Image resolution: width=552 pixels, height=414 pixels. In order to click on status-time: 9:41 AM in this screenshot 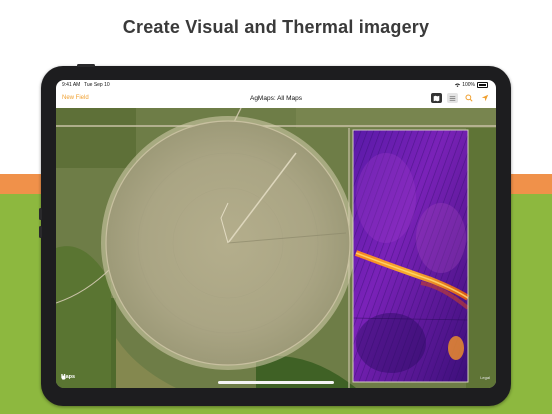, I will do `click(71, 85)`.